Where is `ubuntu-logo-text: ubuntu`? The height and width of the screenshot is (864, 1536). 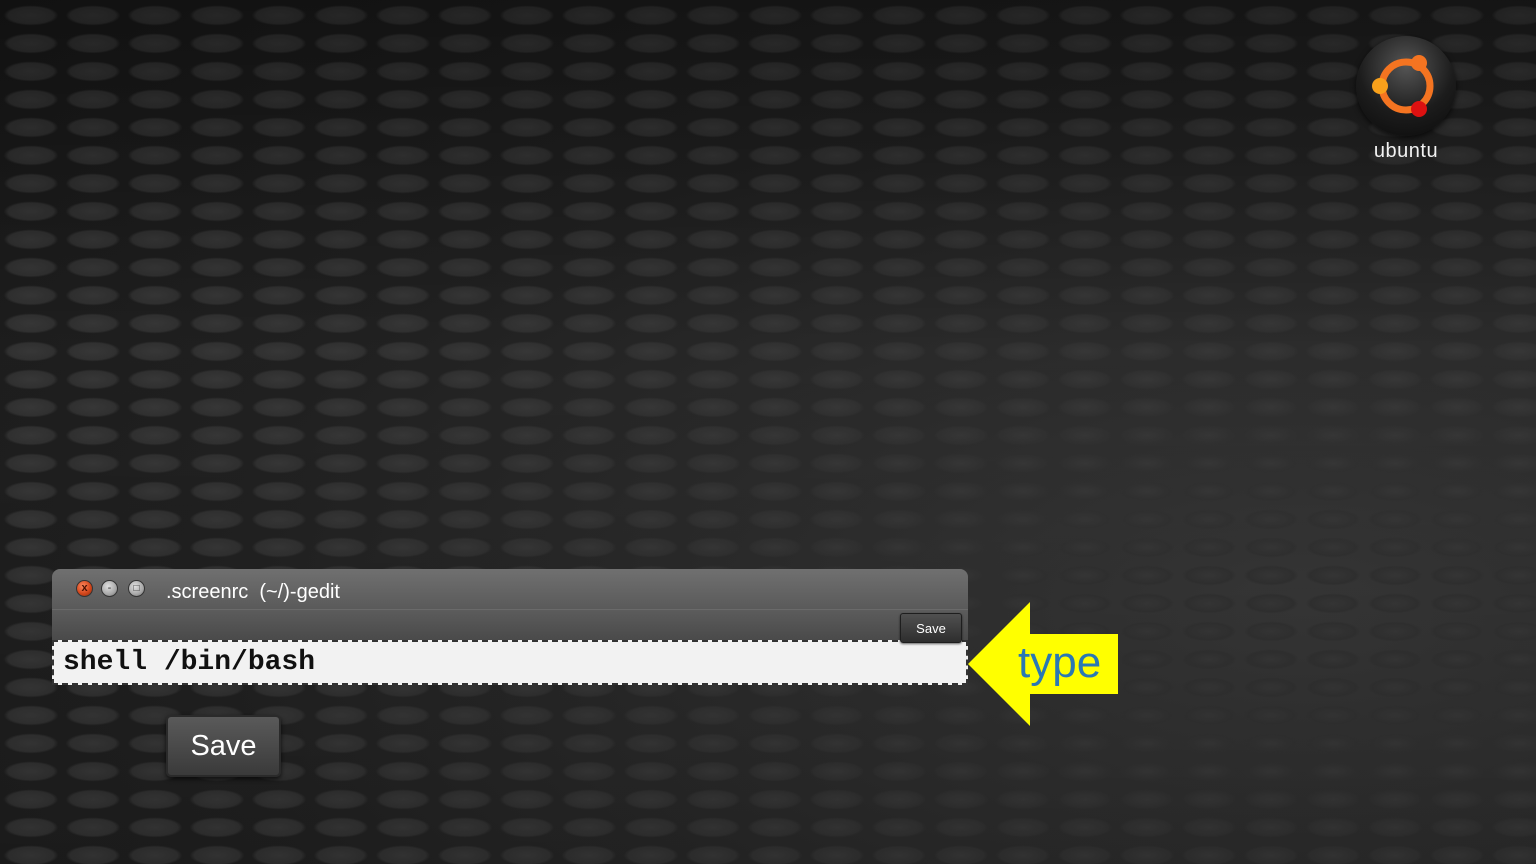 ubuntu-logo-text: ubuntu is located at coordinates (1406, 151).